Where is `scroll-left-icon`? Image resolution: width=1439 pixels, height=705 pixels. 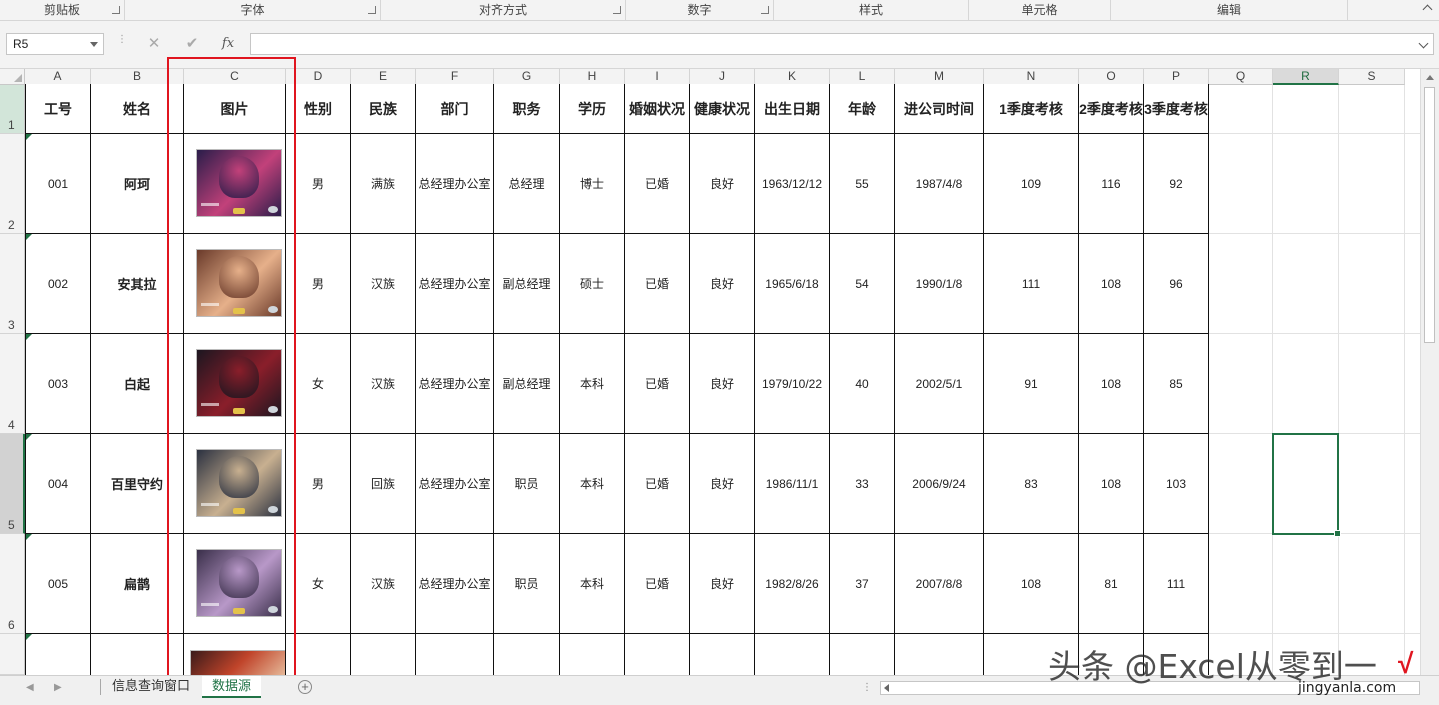 scroll-left-icon is located at coordinates (886, 688).